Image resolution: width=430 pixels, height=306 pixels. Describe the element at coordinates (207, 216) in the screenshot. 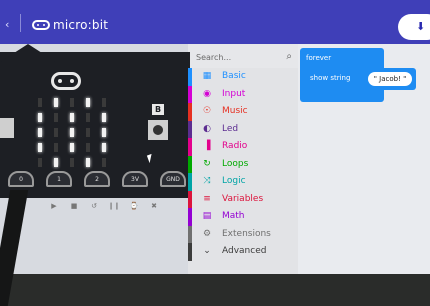

I see `math-icon: ▤` at that location.